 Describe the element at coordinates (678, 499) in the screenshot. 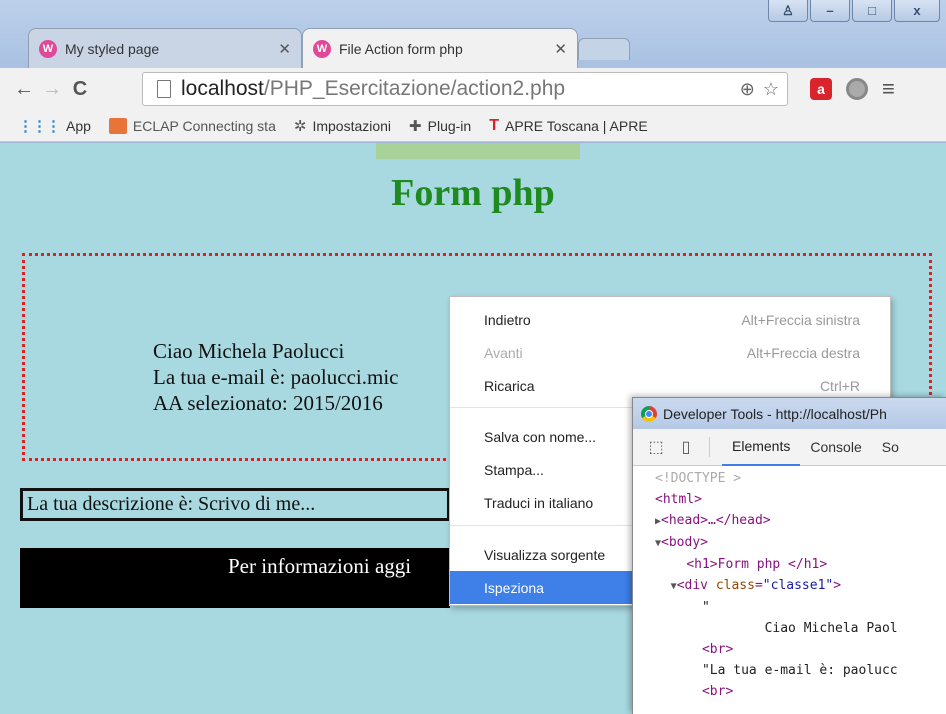

I see `html-node: <html>` at that location.